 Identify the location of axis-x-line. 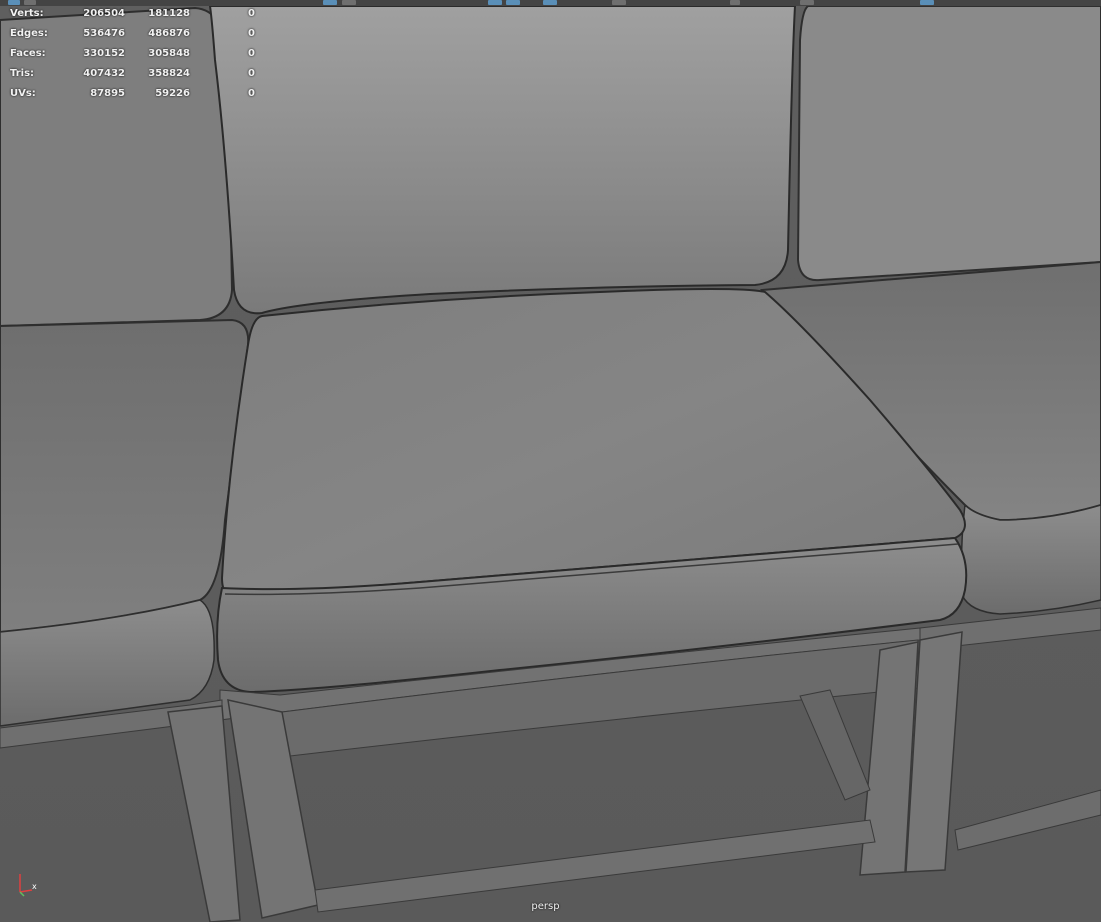
(26, 891).